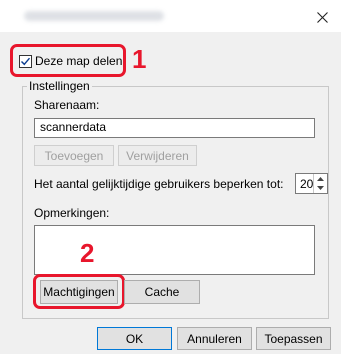 The image size is (341, 354). I want to click on stepper-up-button, so click(320, 179).